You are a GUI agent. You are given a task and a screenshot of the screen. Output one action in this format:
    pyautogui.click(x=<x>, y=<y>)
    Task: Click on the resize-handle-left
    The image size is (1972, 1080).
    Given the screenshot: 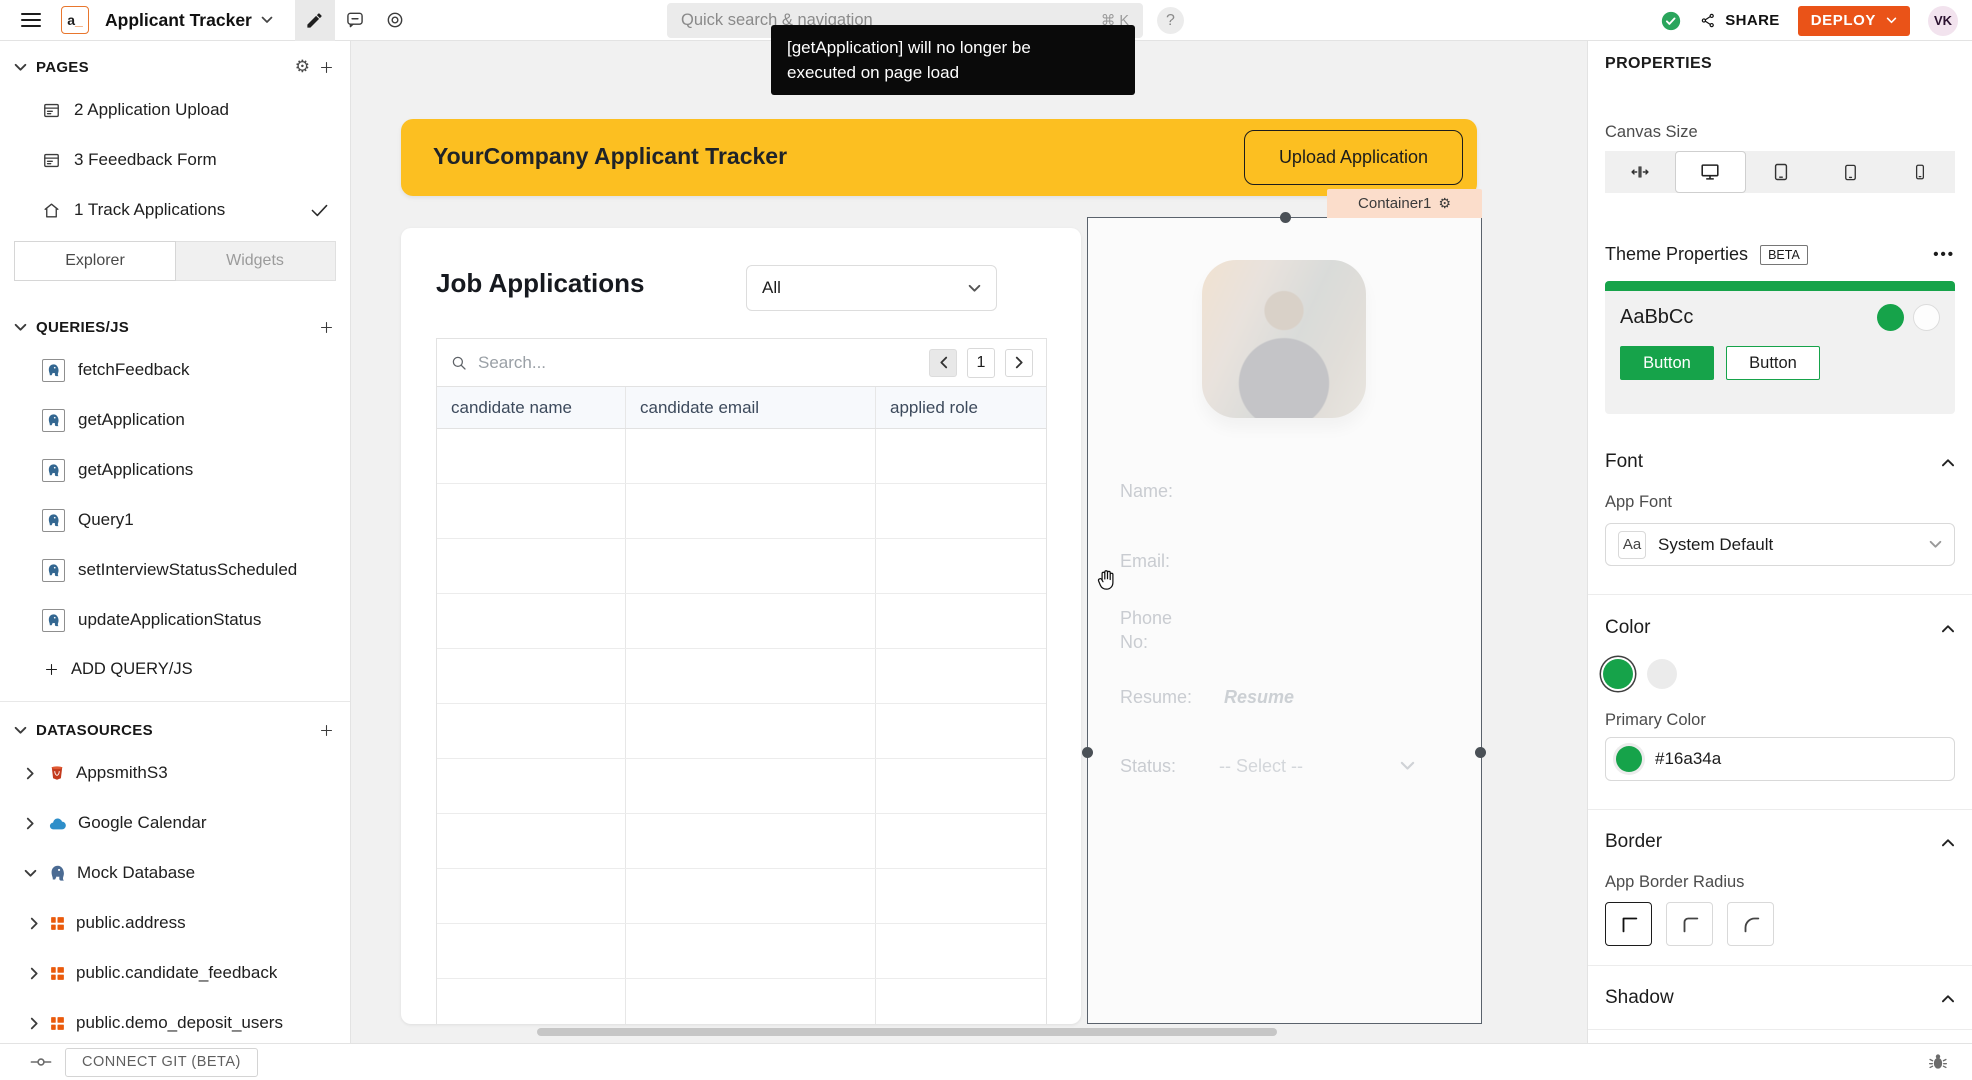 What is the action you would take?
    pyautogui.click(x=1087, y=752)
    